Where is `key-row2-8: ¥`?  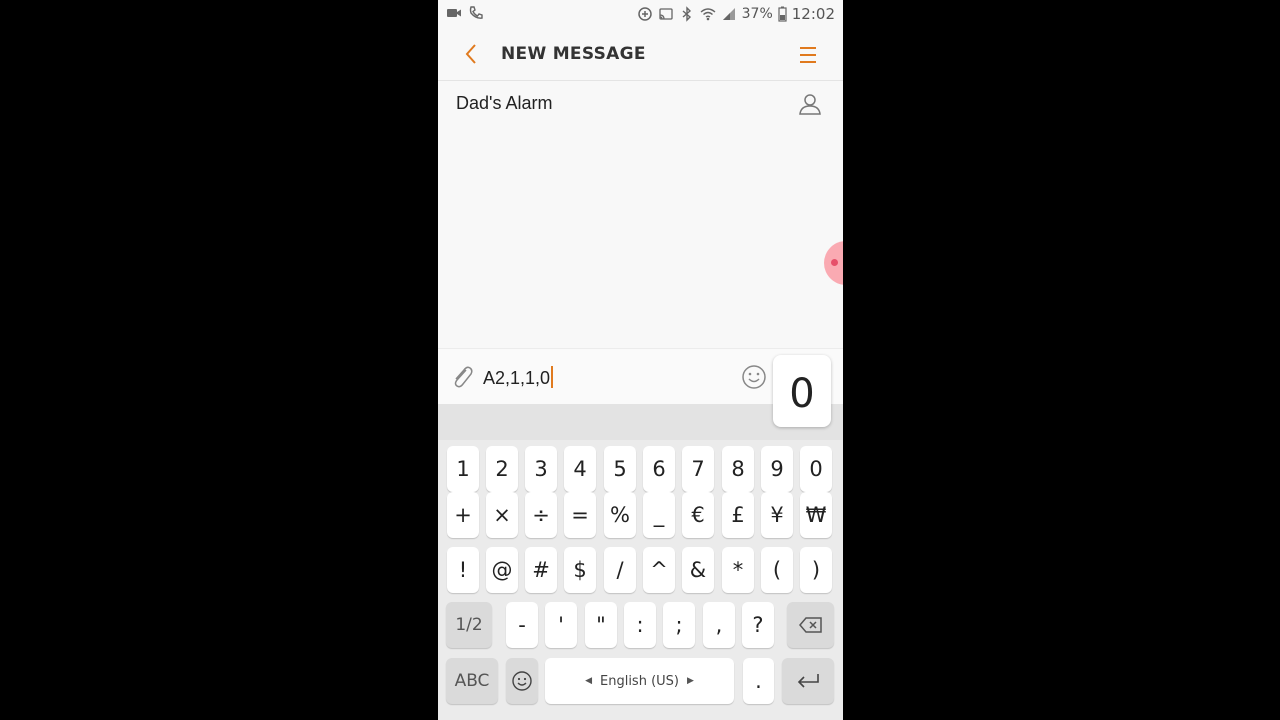 key-row2-8: ¥ is located at coordinates (777, 515).